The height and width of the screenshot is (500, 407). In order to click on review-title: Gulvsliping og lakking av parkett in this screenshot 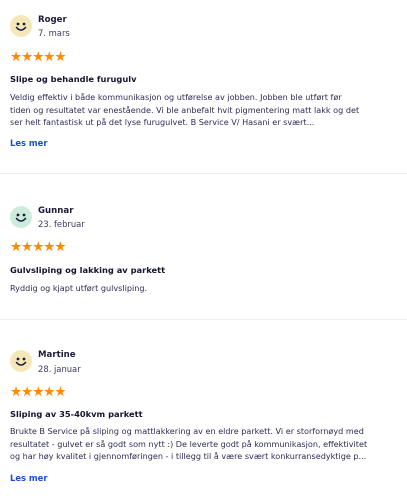, I will do `click(88, 270)`.